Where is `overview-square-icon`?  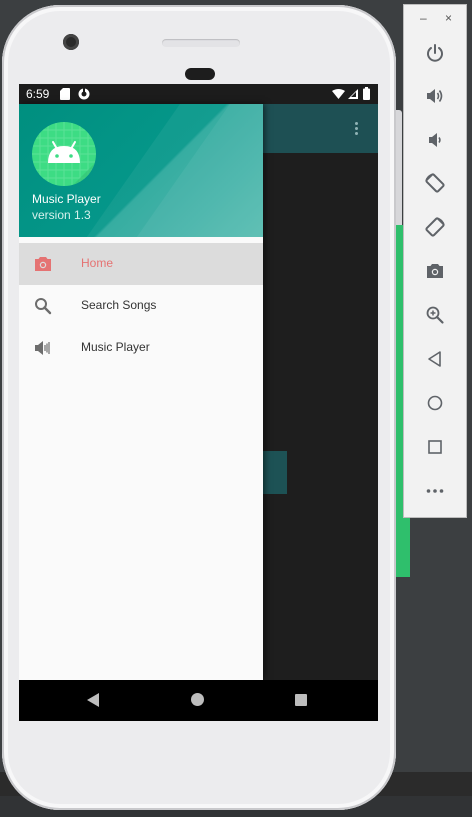
overview-square-icon is located at coordinates (435, 447).